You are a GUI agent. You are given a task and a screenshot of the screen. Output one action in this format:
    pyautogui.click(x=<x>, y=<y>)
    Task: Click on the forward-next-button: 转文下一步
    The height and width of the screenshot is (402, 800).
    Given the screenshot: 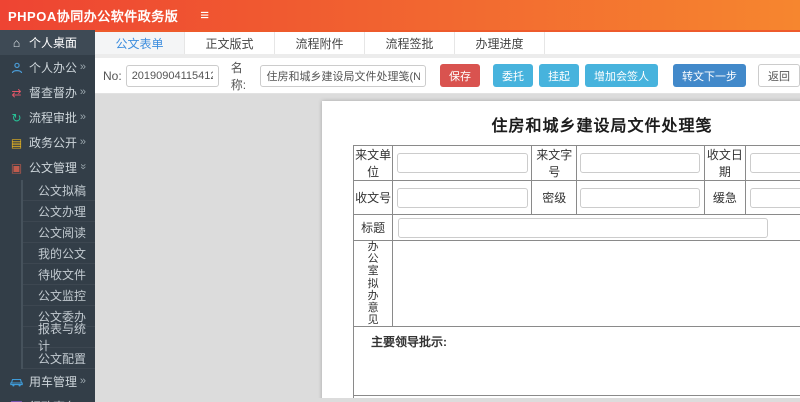 What is the action you would take?
    pyautogui.click(x=709, y=75)
    